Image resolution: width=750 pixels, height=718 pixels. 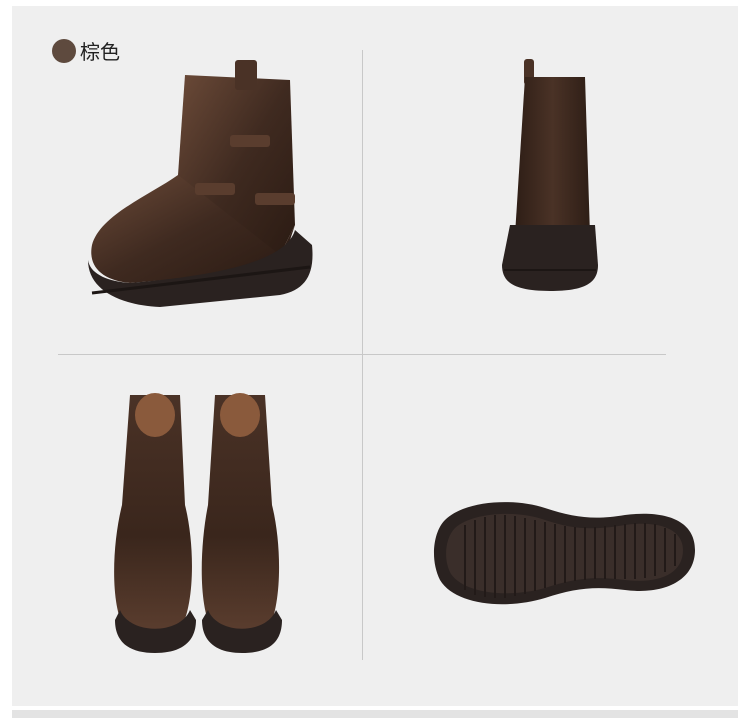 I want to click on boot-back-view-photo, so click(x=550, y=175).